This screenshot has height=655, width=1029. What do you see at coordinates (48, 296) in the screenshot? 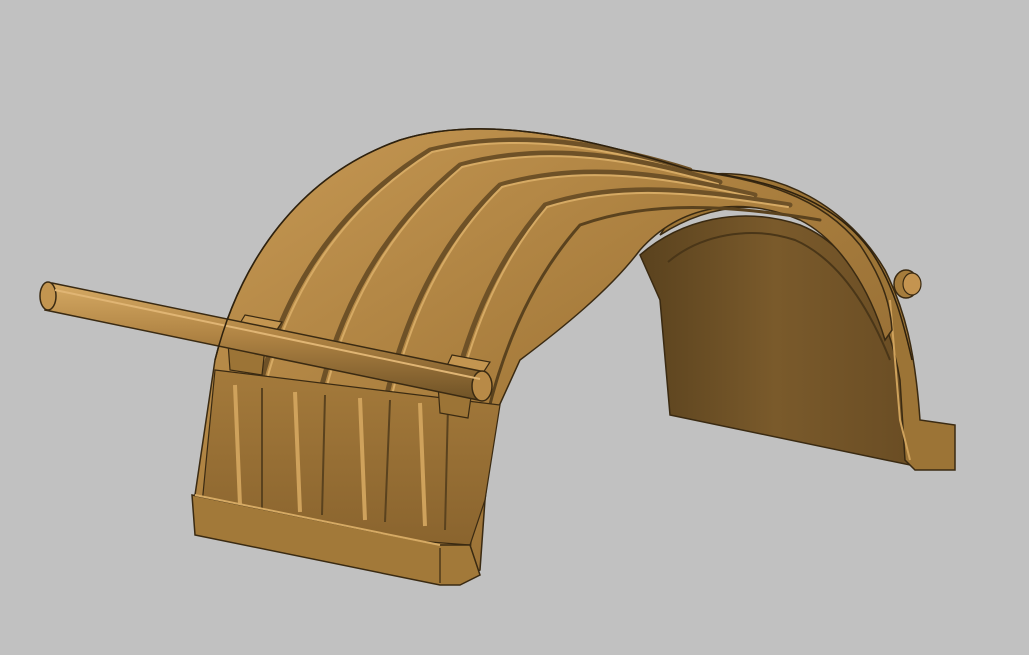
I see `rod-end-left` at bounding box center [48, 296].